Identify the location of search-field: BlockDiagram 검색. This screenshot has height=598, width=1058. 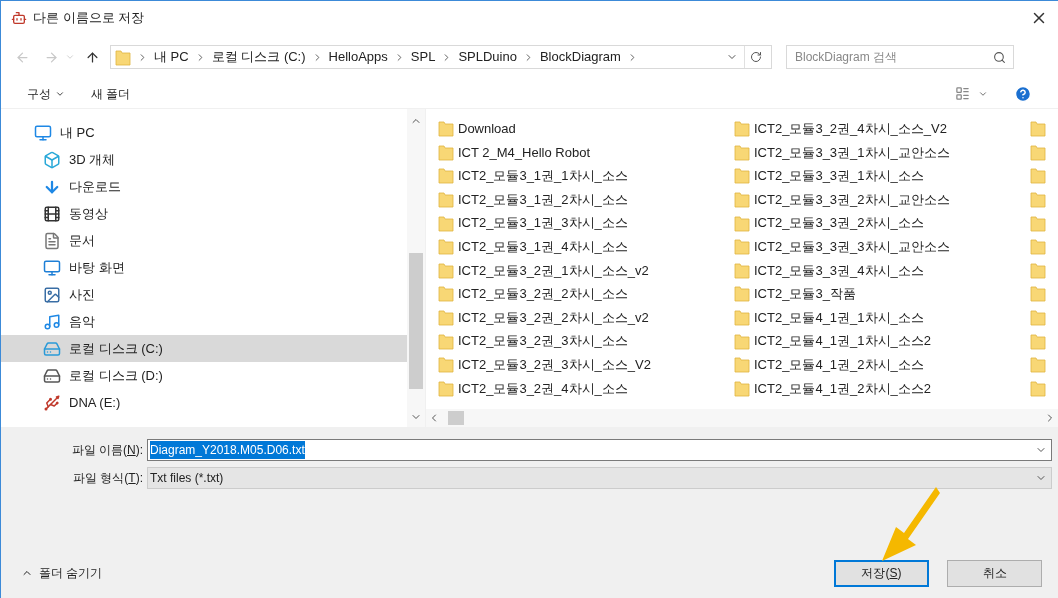
(900, 57).